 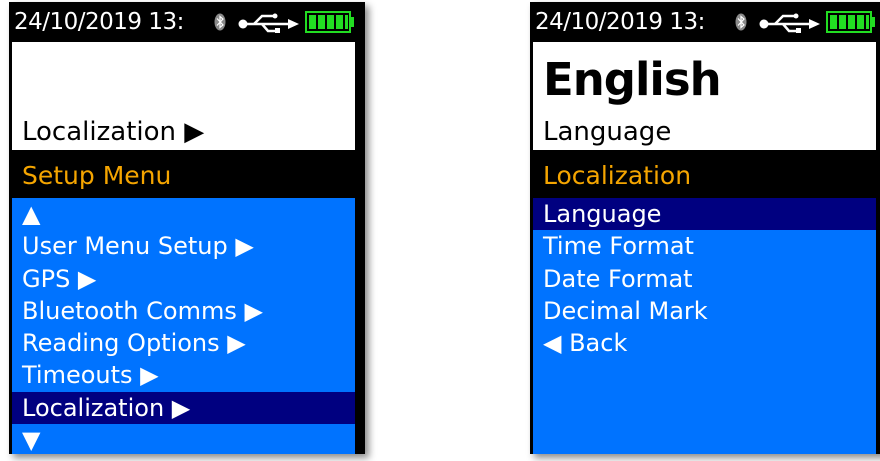 I want to click on menu-item-localization: Localization ▶, so click(x=183, y=408).